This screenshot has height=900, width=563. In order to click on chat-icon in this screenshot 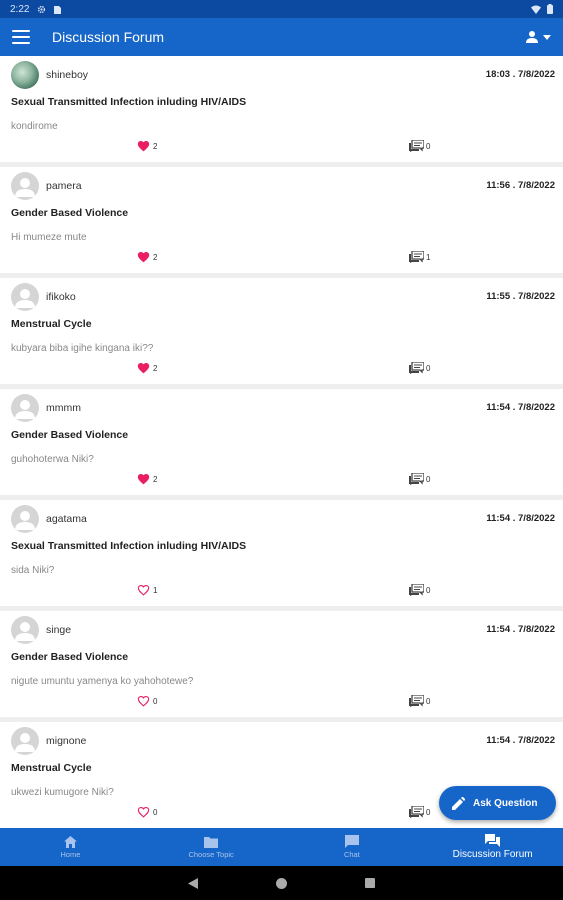, I will do `click(351, 841)`.